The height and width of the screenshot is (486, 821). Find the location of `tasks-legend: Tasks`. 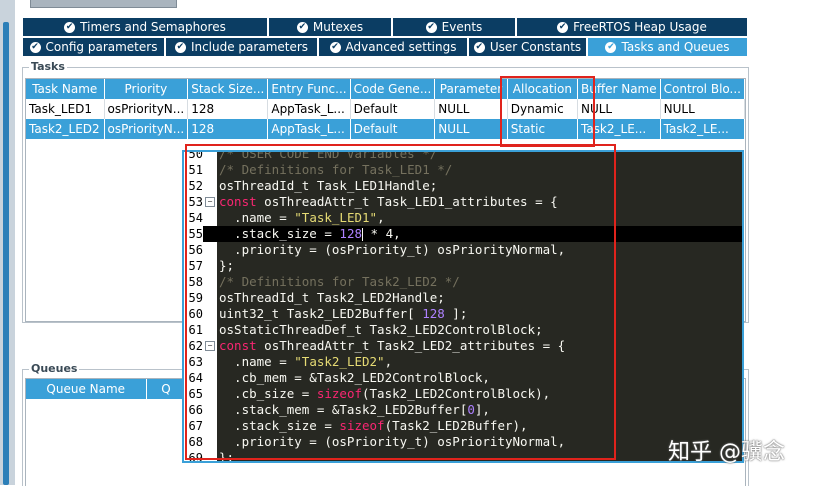

tasks-legend: Tasks is located at coordinates (48, 66).